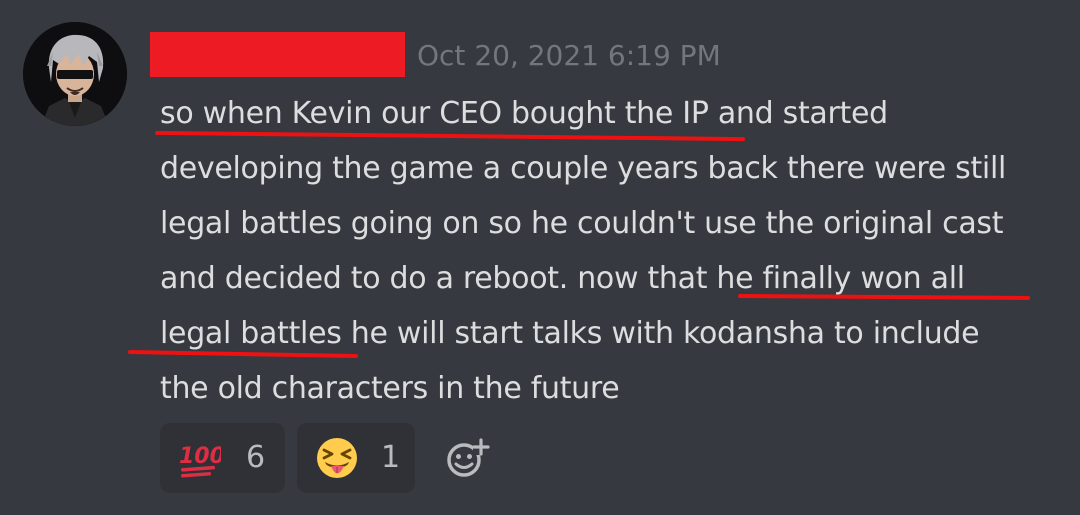 Image resolution: width=1080 pixels, height=515 pixels. Describe the element at coordinates (468, 458) in the screenshot. I see `add-reaction-icon` at that location.